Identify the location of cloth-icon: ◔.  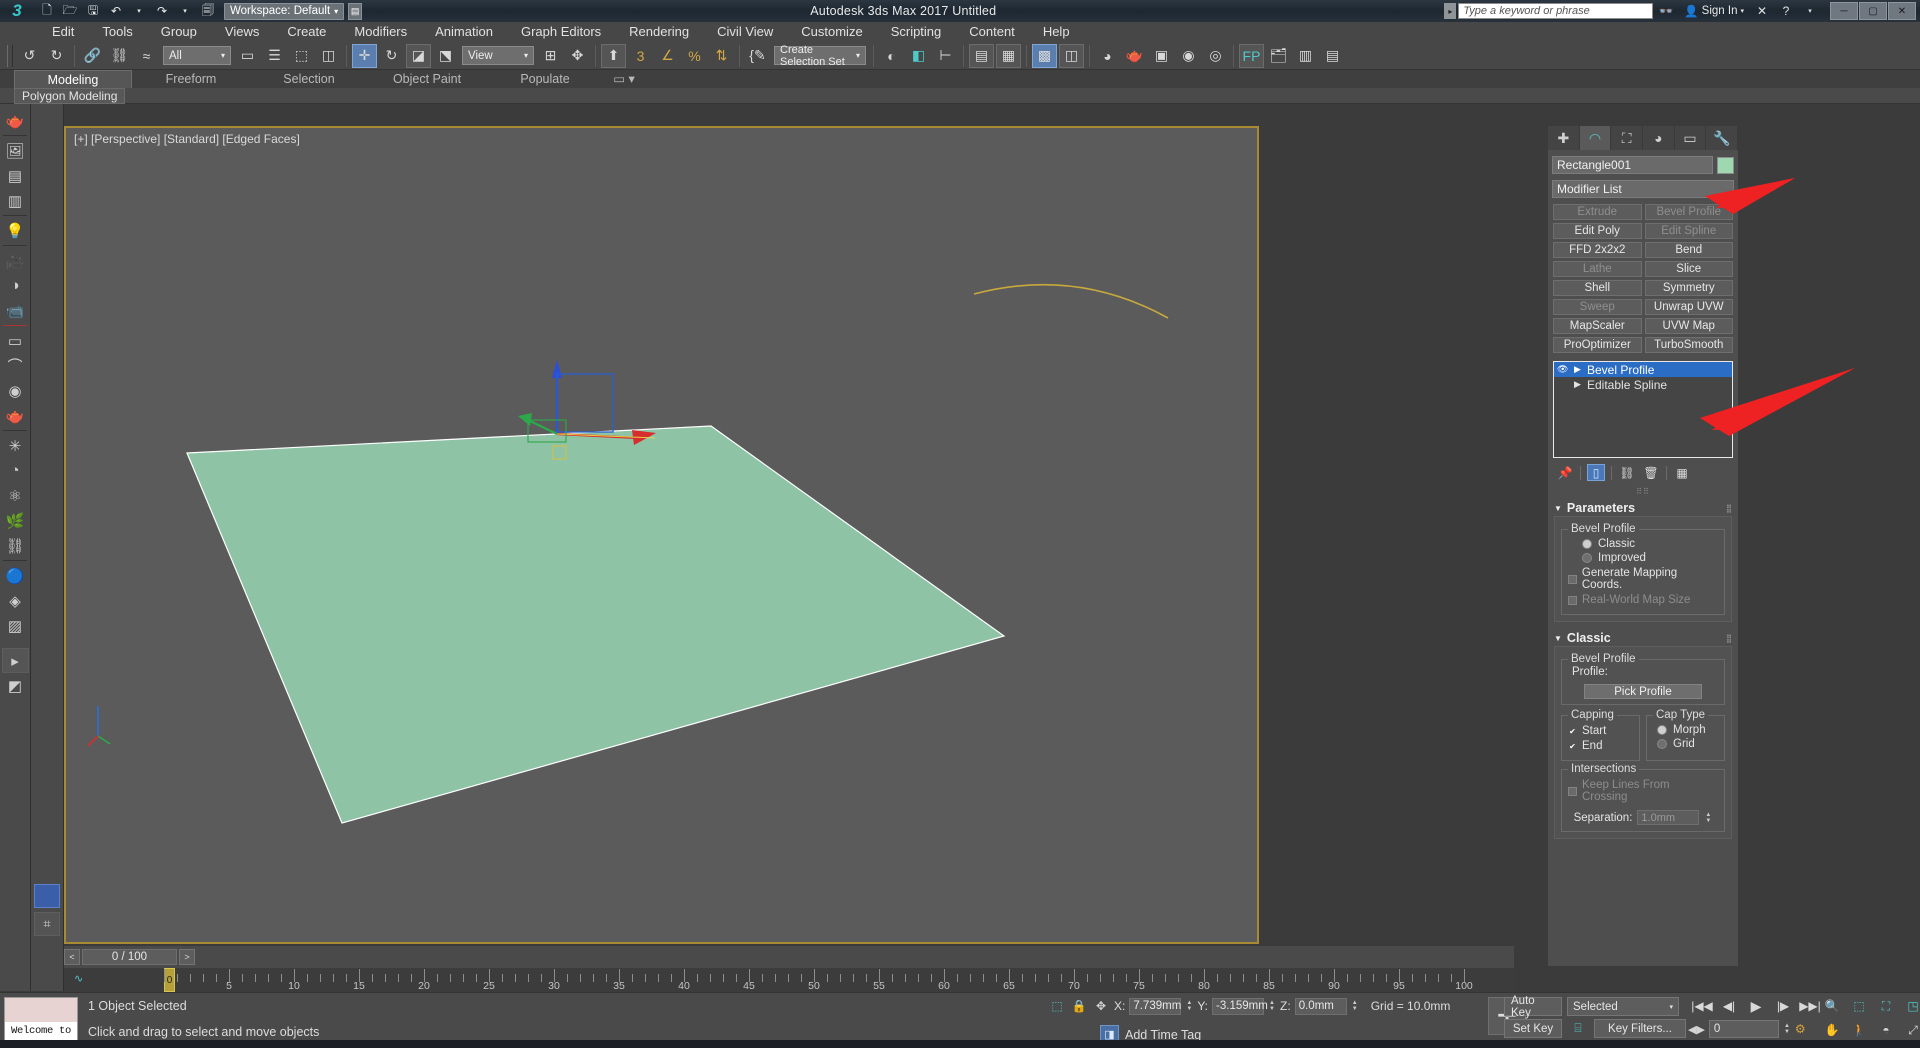
(15, 470).